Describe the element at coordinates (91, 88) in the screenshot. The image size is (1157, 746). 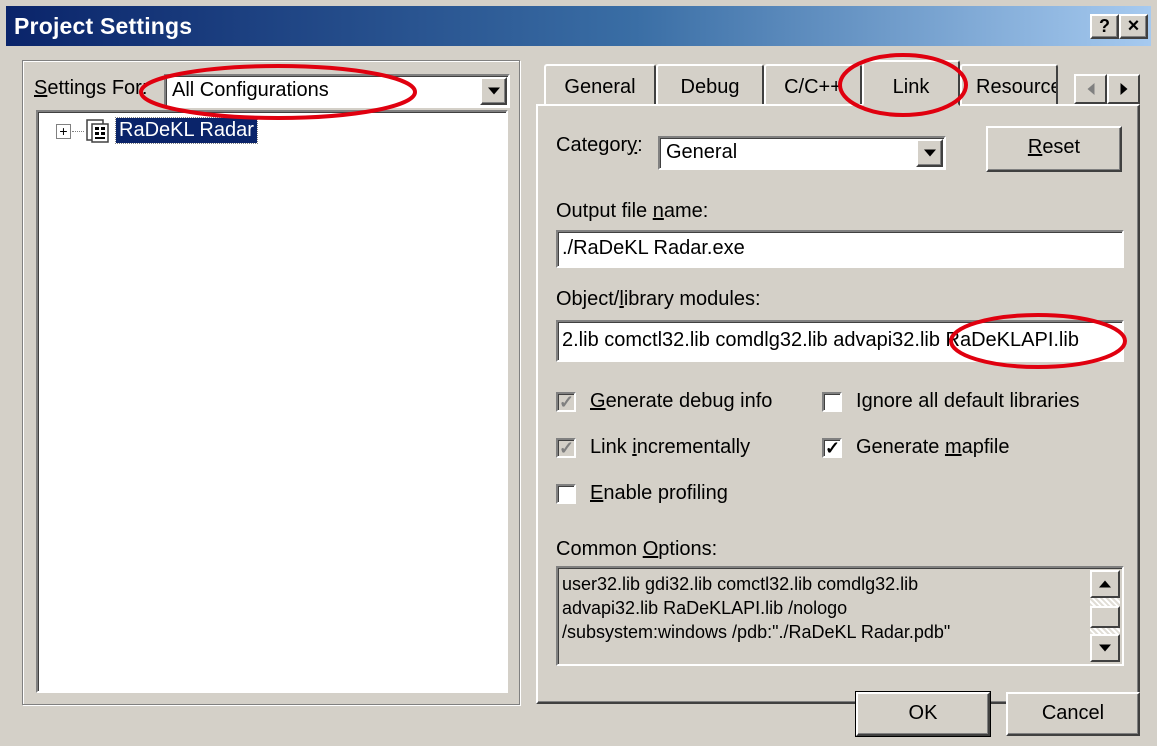
I see `settings-for-label: Settings For:` at that location.